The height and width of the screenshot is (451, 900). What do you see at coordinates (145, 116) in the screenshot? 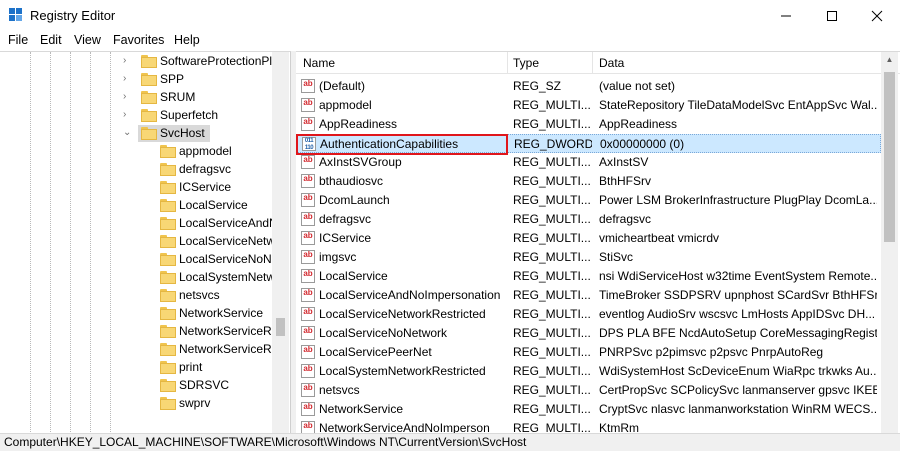
I see `tree-item: › Superfetch` at bounding box center [145, 116].